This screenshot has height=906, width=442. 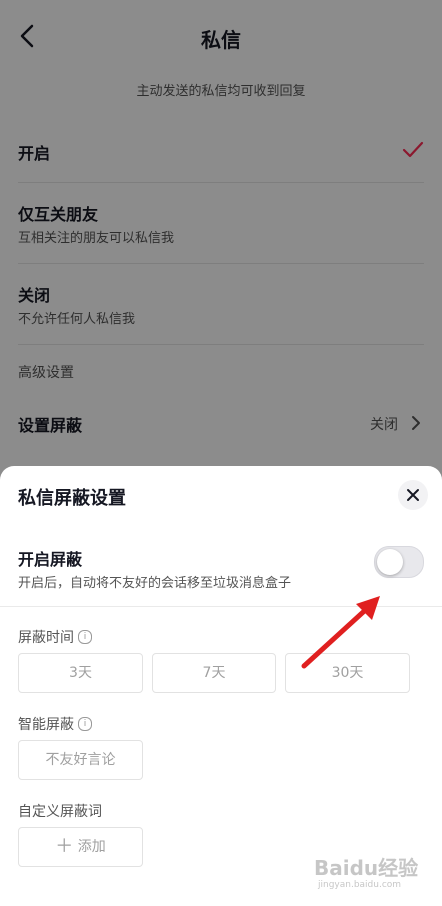 I want to click on enable-block-label: 开启屏蔽, so click(x=50, y=559).